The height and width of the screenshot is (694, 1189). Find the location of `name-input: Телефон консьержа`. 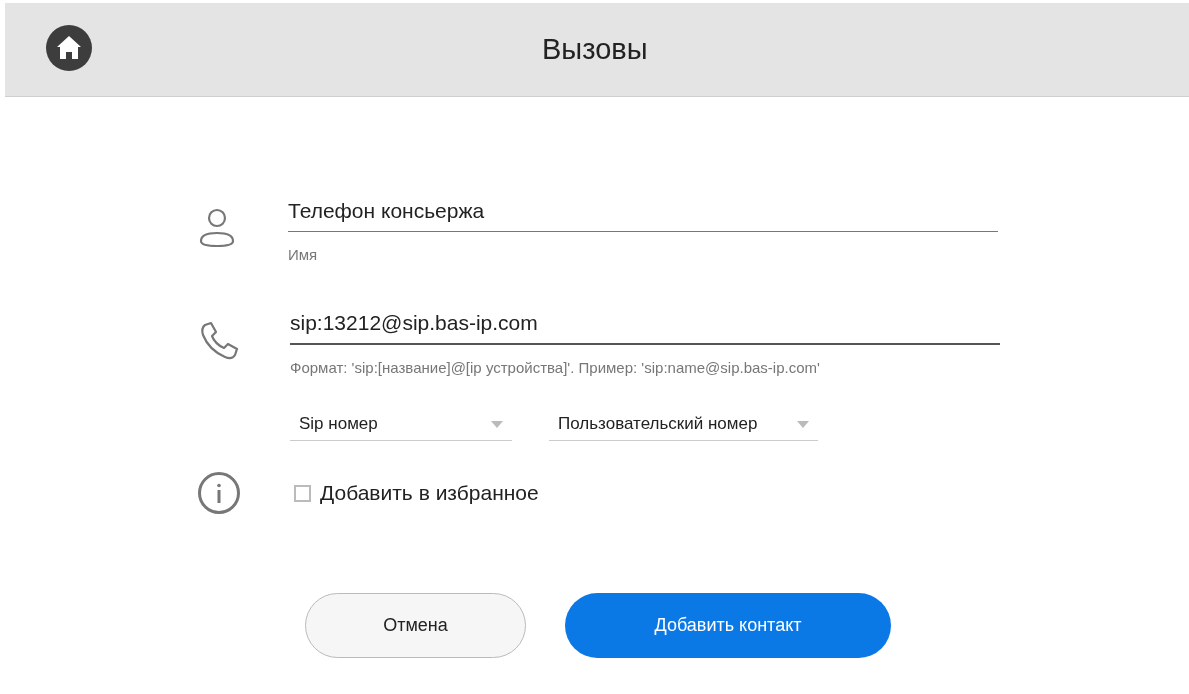

name-input: Телефон консьержа is located at coordinates (643, 213).